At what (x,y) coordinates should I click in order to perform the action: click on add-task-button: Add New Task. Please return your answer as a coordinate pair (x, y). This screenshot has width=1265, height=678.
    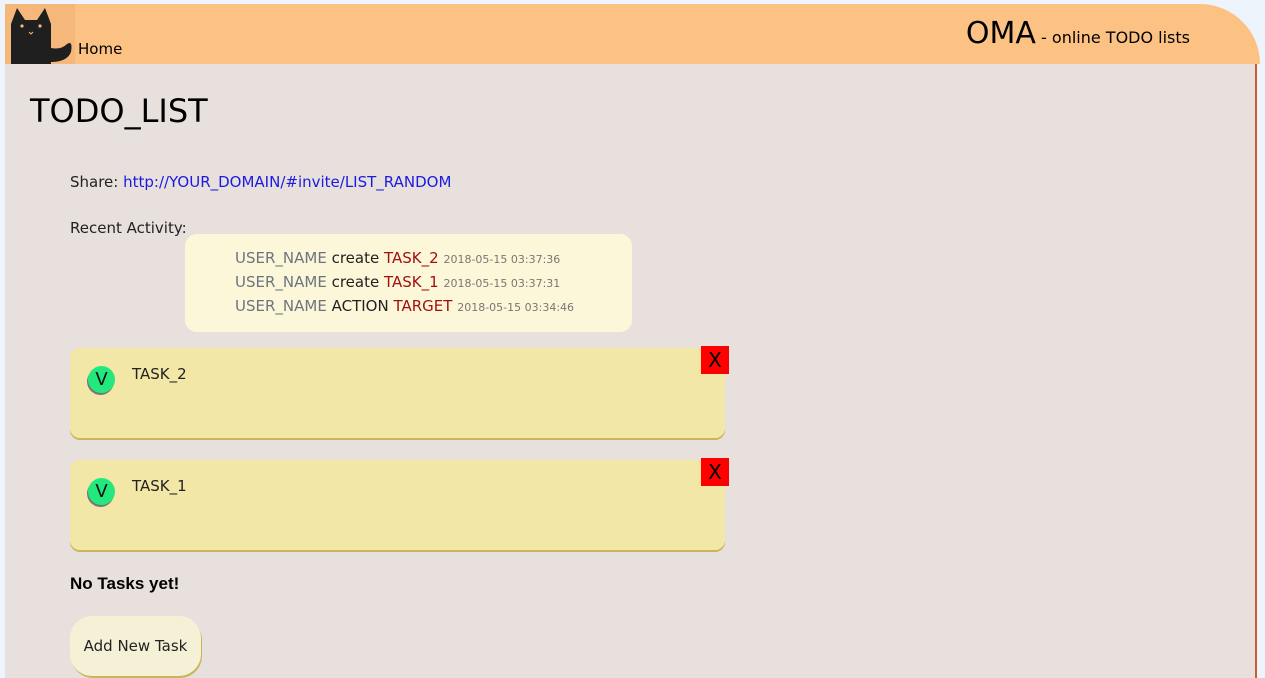
    Looking at the image, I should click on (135, 646).